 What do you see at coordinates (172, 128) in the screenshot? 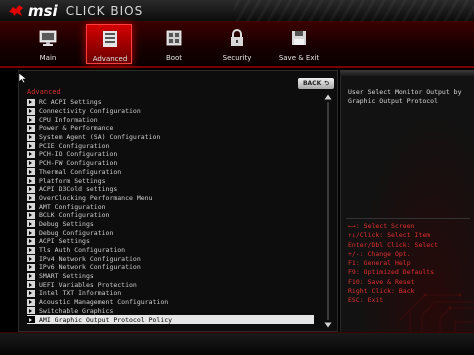
I see `menu-item-power-performance: Power & Performance` at bounding box center [172, 128].